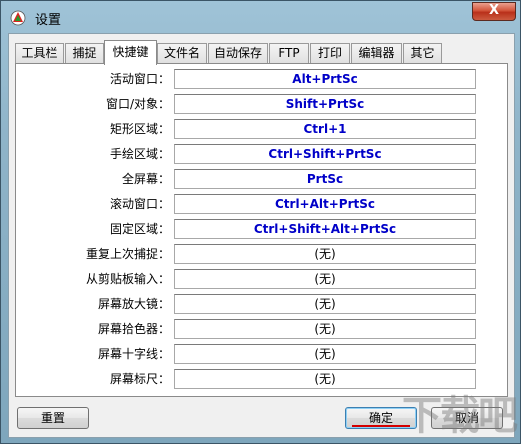 This screenshot has width=521, height=444. What do you see at coordinates (182, 53) in the screenshot?
I see `tab-filename: 文件名` at bounding box center [182, 53].